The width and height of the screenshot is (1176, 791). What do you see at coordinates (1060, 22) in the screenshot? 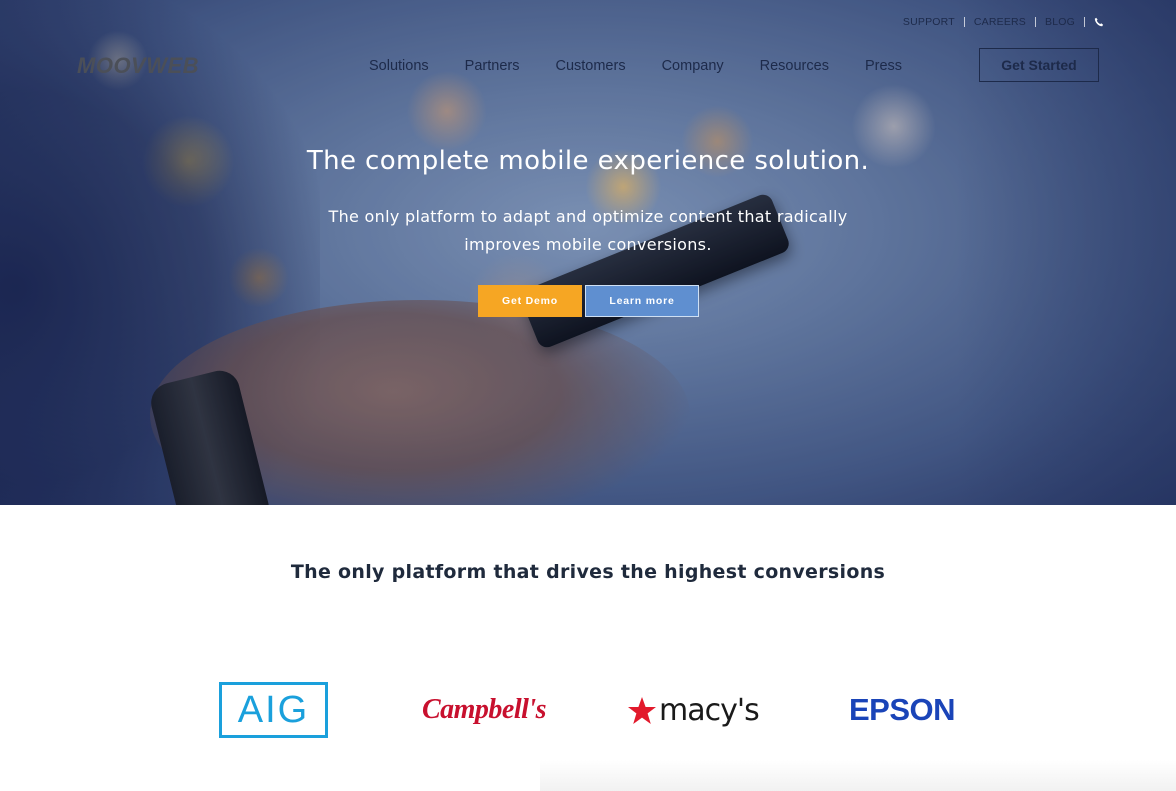
I see `blog-link: BLOG` at bounding box center [1060, 22].